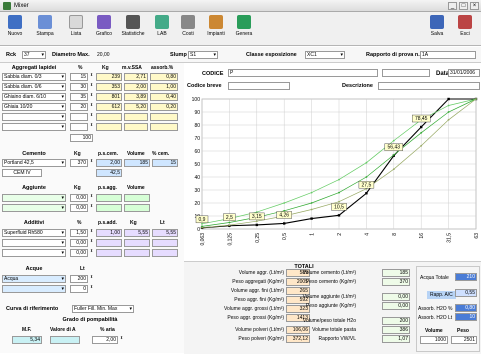 The image size is (481, 354). I want to click on cemento-vol: 185, so click(137, 163).